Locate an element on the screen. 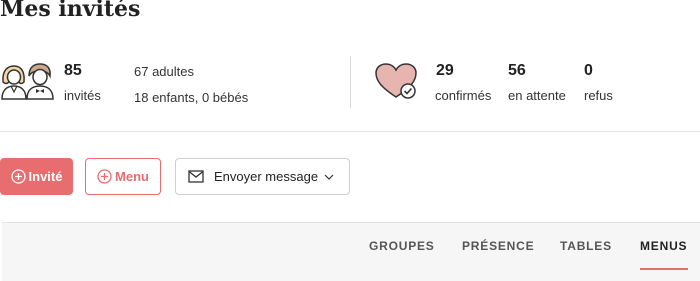 This screenshot has width=700, height=281. tab-menus: MENUS is located at coordinates (663, 246).